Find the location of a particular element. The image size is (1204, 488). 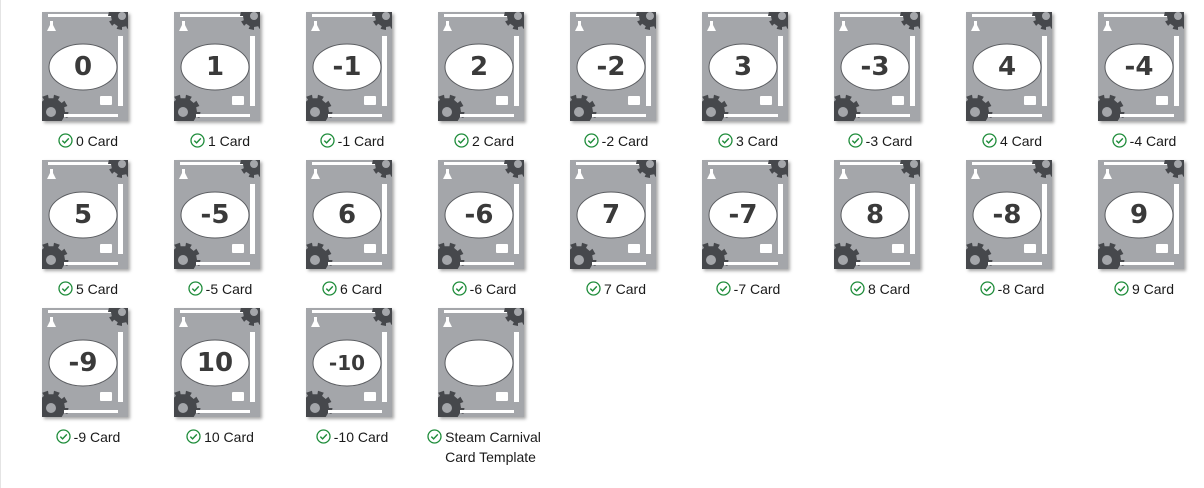

card-image: 8 is located at coordinates (877, 214).